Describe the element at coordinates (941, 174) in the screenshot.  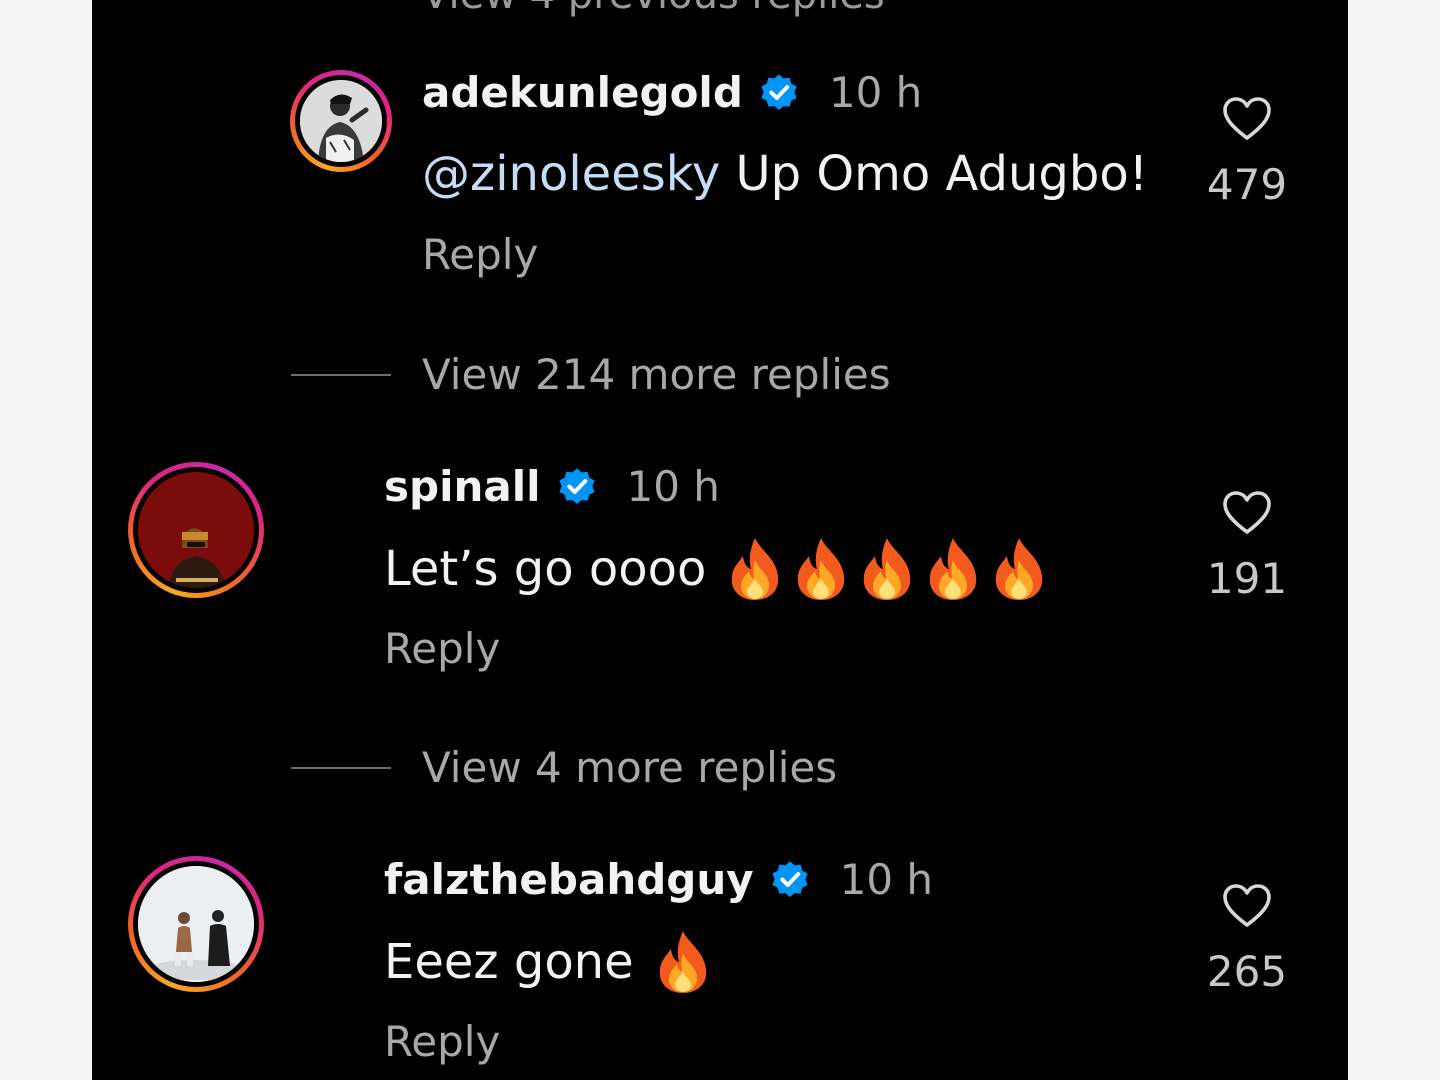
I see `comment-body: Up Omo Adugbo!` at that location.